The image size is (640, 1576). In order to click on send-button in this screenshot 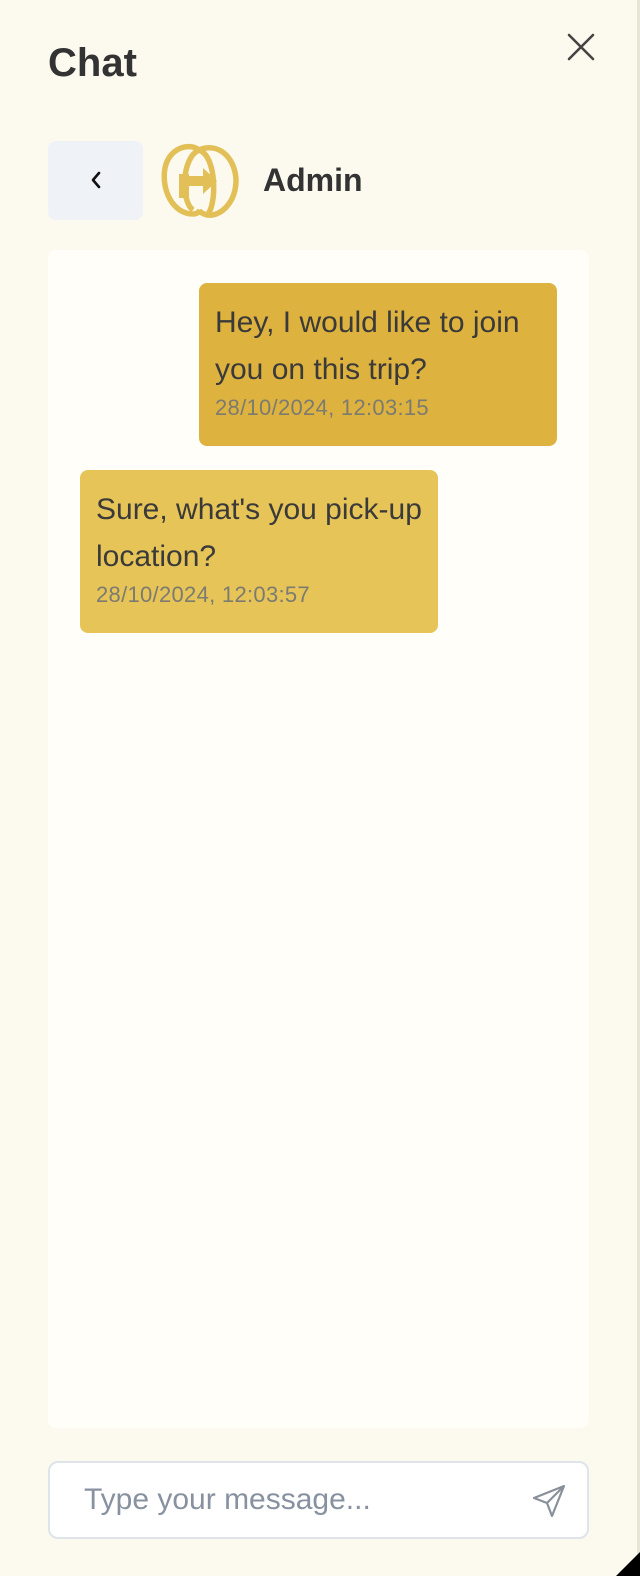, I will do `click(549, 1501)`.